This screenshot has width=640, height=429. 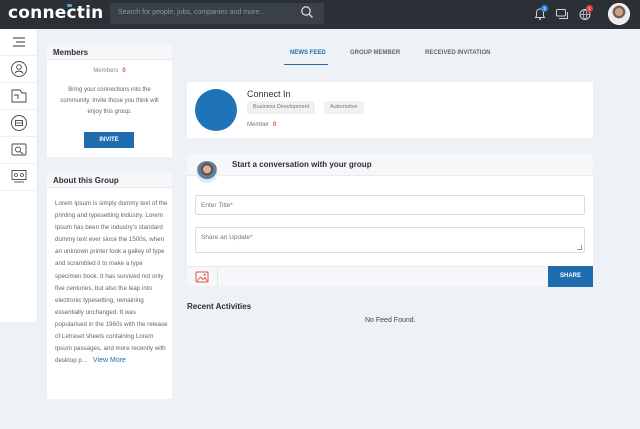 I want to click on composer-avatar, so click(x=207, y=172).